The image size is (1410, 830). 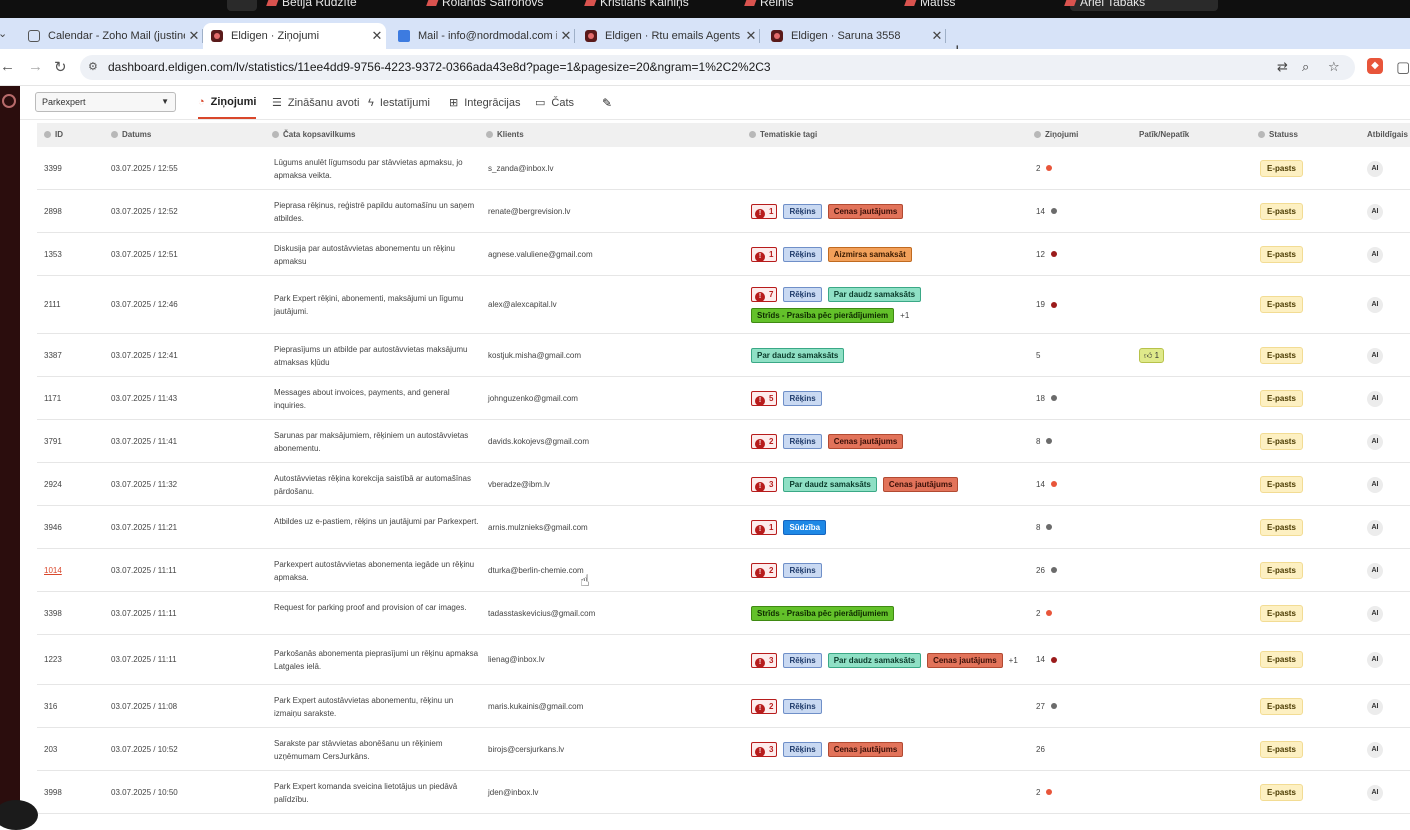 What do you see at coordinates (854, 36) in the screenshot?
I see `browser-tab: Eldigen · Saruna 3558 ✕` at bounding box center [854, 36].